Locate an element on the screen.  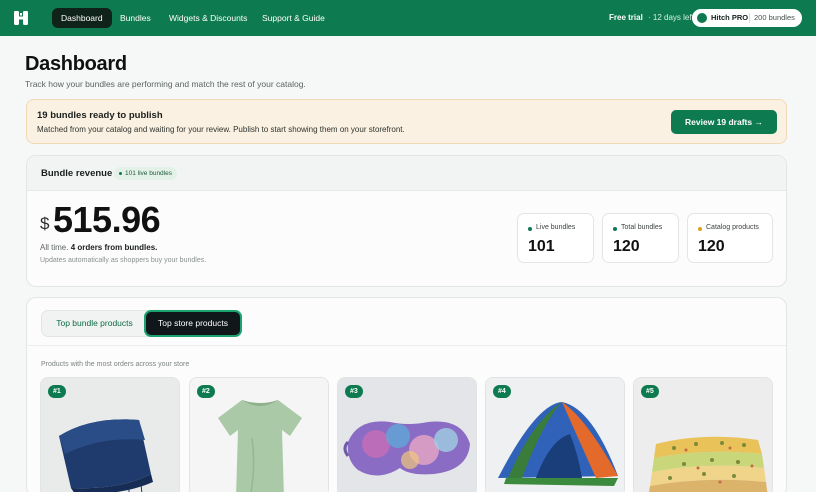
trial-days-left: · 12 days left is located at coordinates (671, 17).